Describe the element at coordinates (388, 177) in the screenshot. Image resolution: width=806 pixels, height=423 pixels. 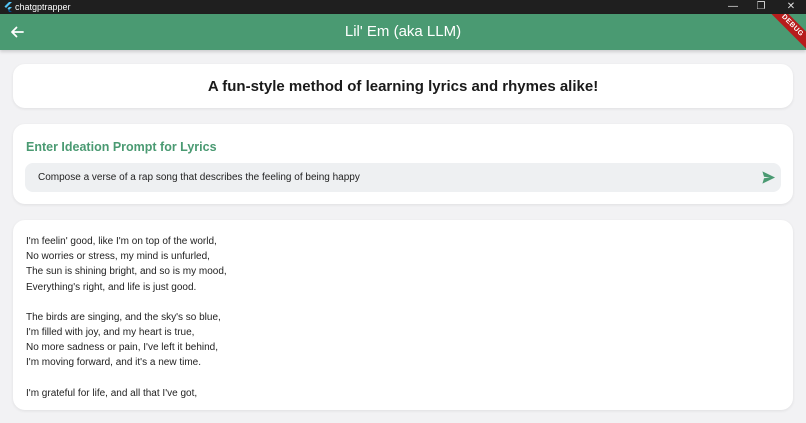
I see `prompt-input` at that location.